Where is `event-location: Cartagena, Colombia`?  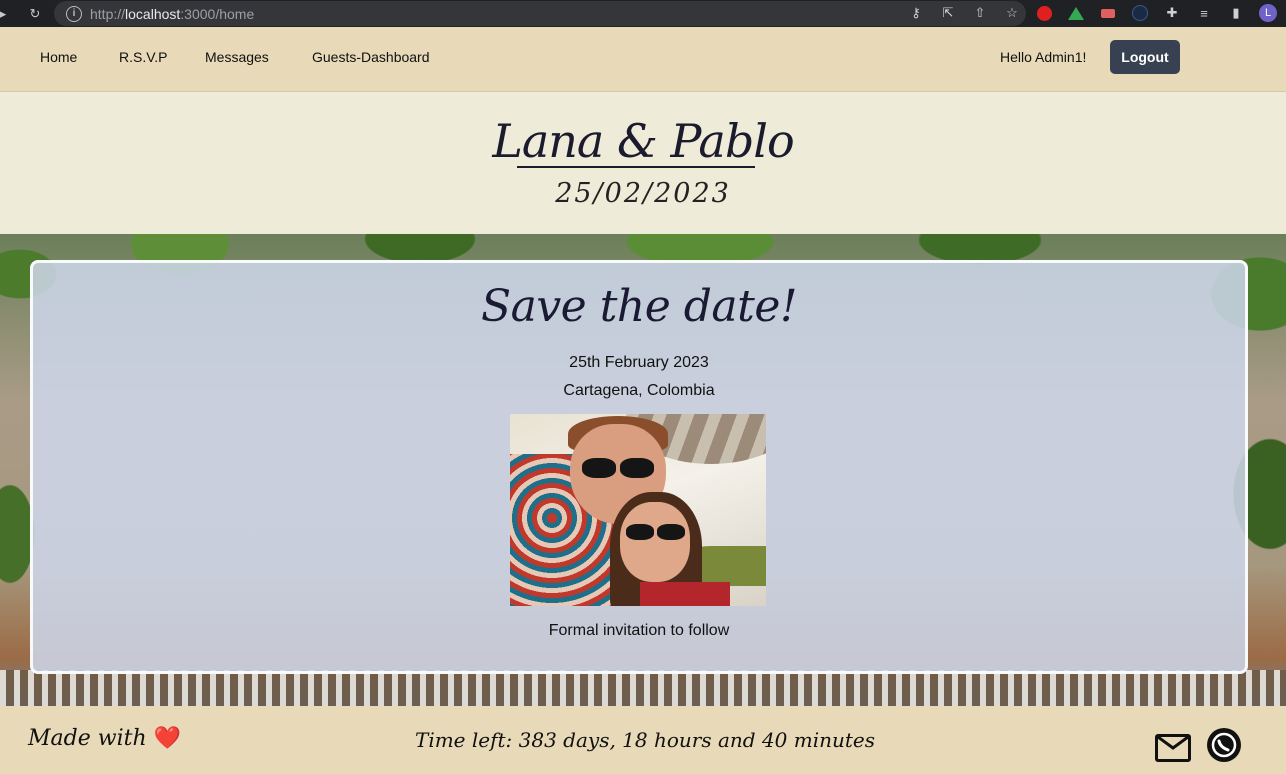 event-location: Cartagena, Colombia is located at coordinates (639, 390).